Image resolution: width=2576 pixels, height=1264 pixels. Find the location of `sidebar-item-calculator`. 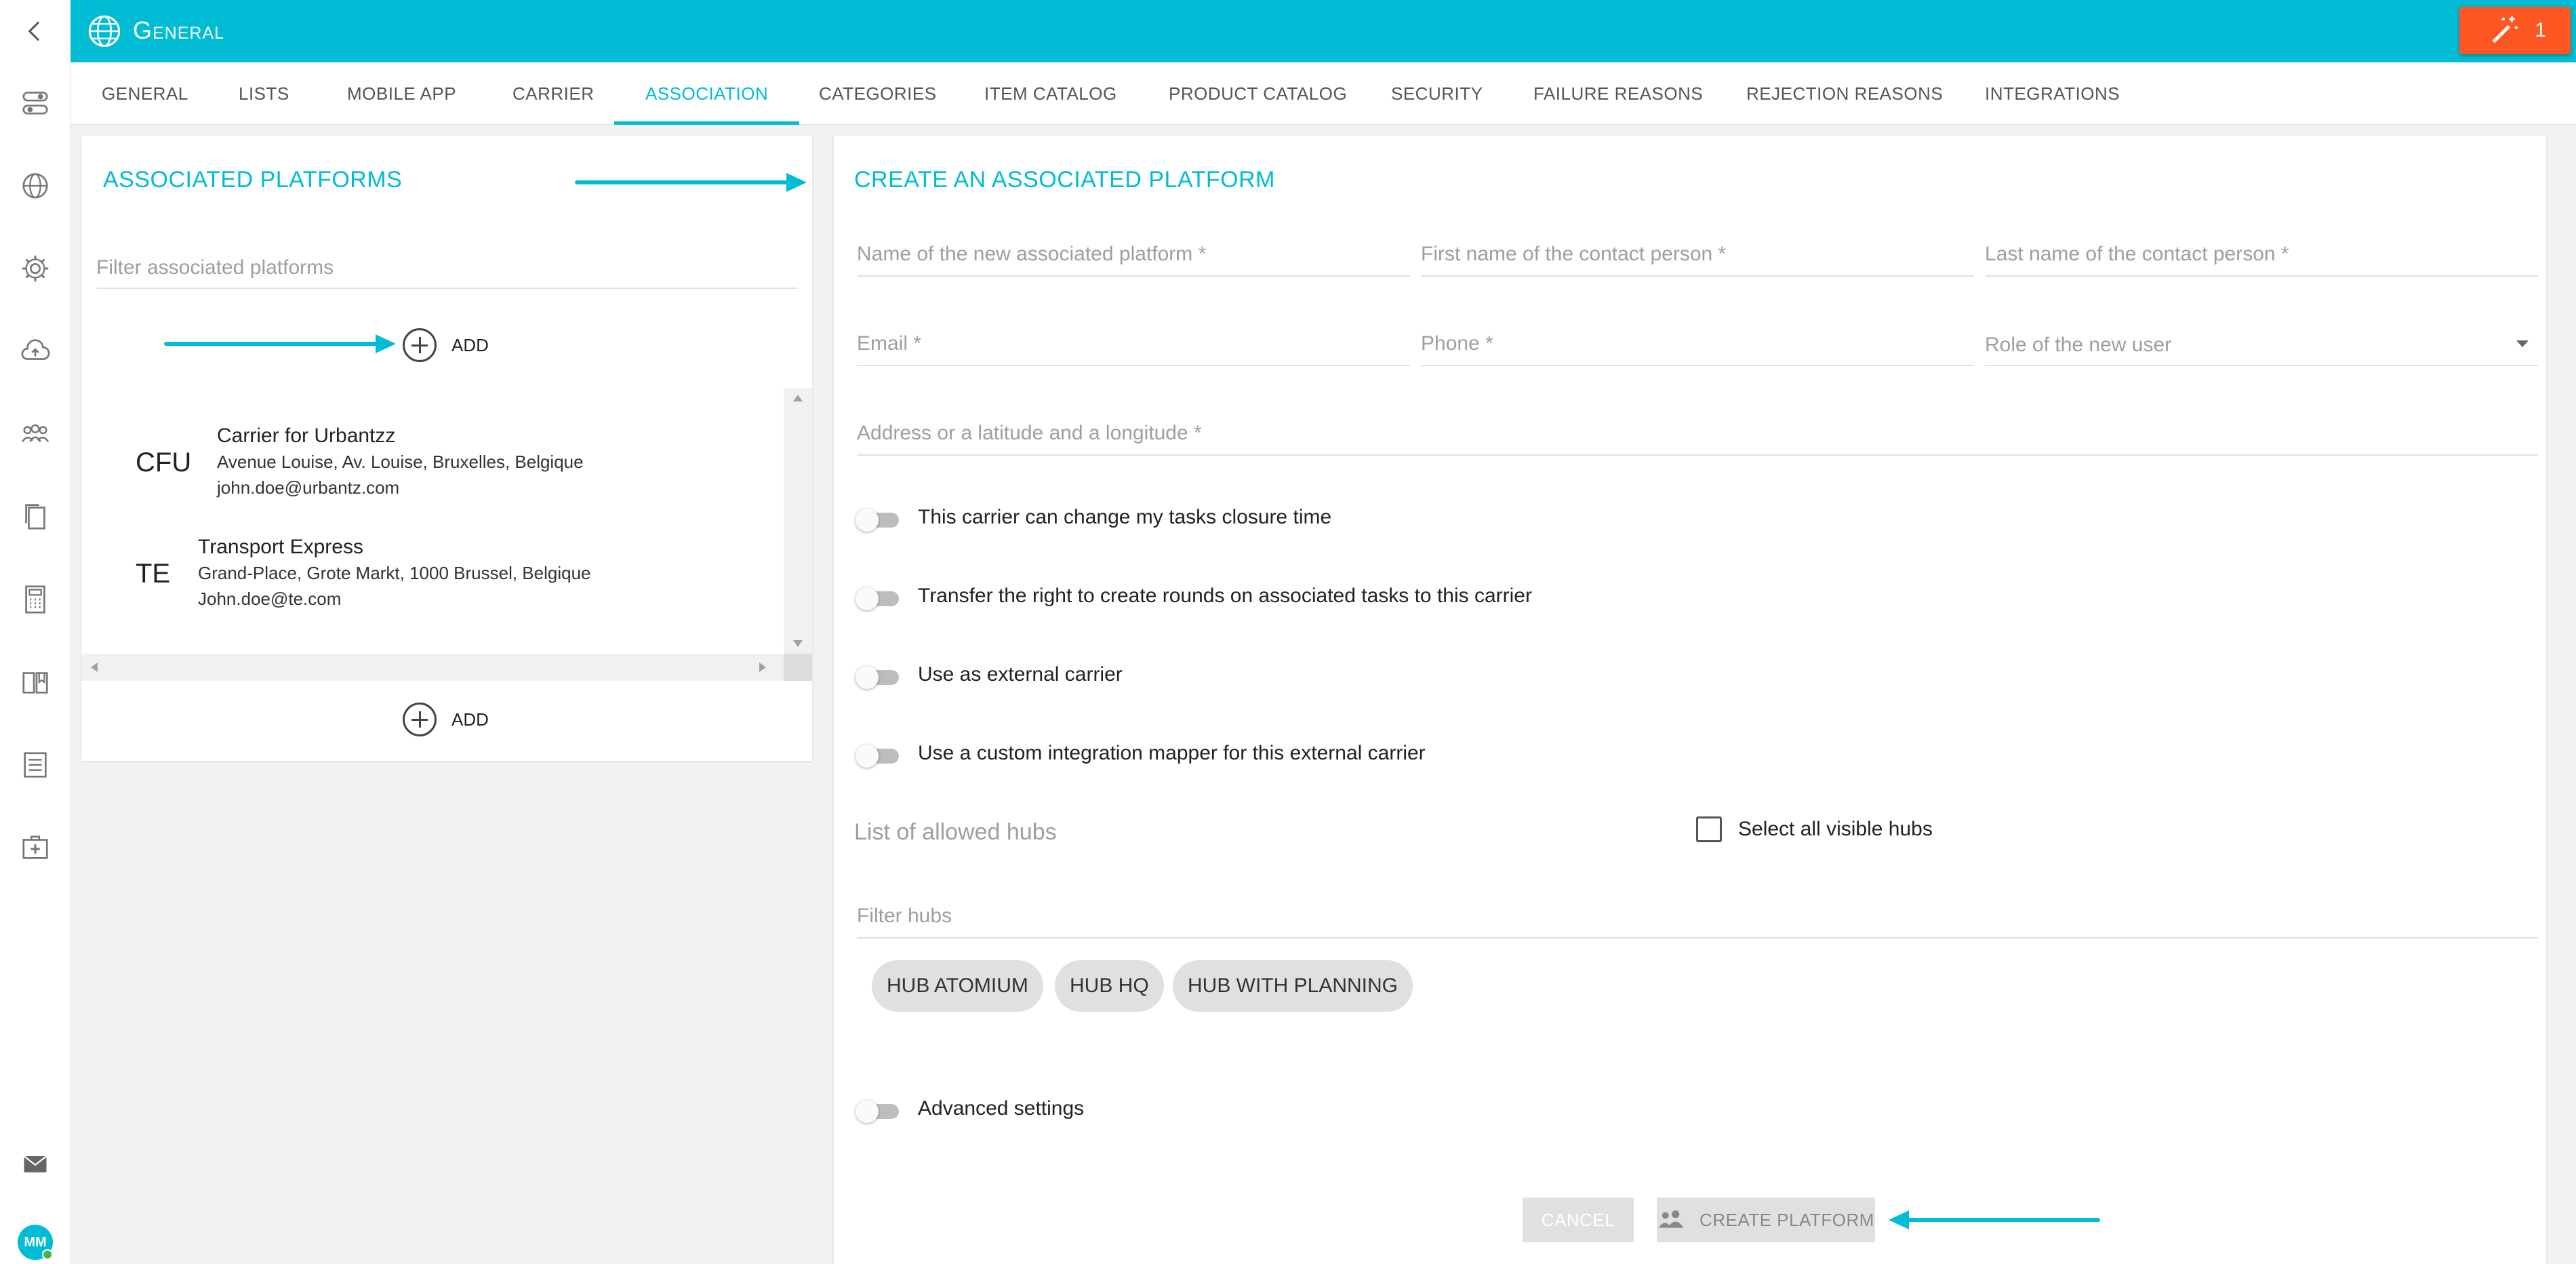

sidebar-item-calculator is located at coordinates (35, 600).